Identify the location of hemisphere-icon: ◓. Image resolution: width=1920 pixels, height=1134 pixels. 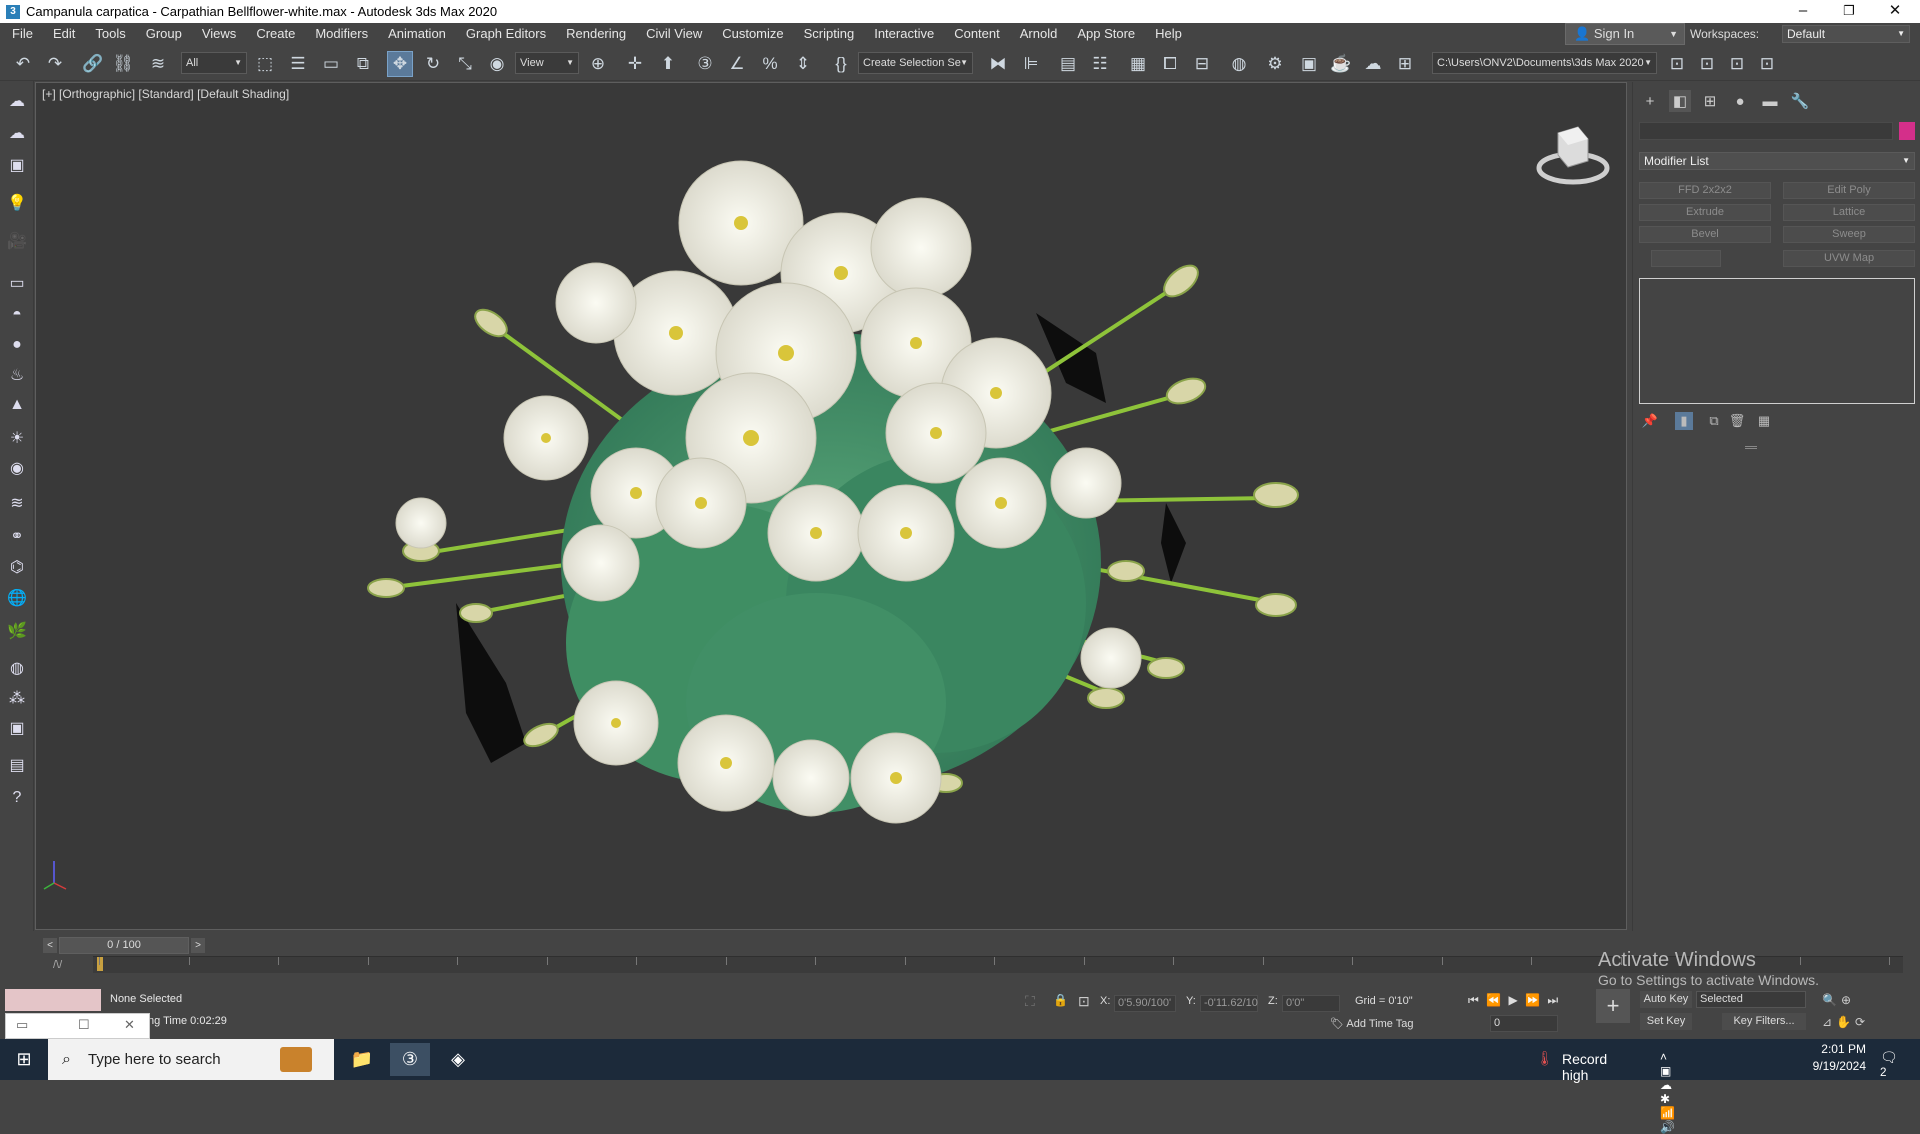
(17, 315).